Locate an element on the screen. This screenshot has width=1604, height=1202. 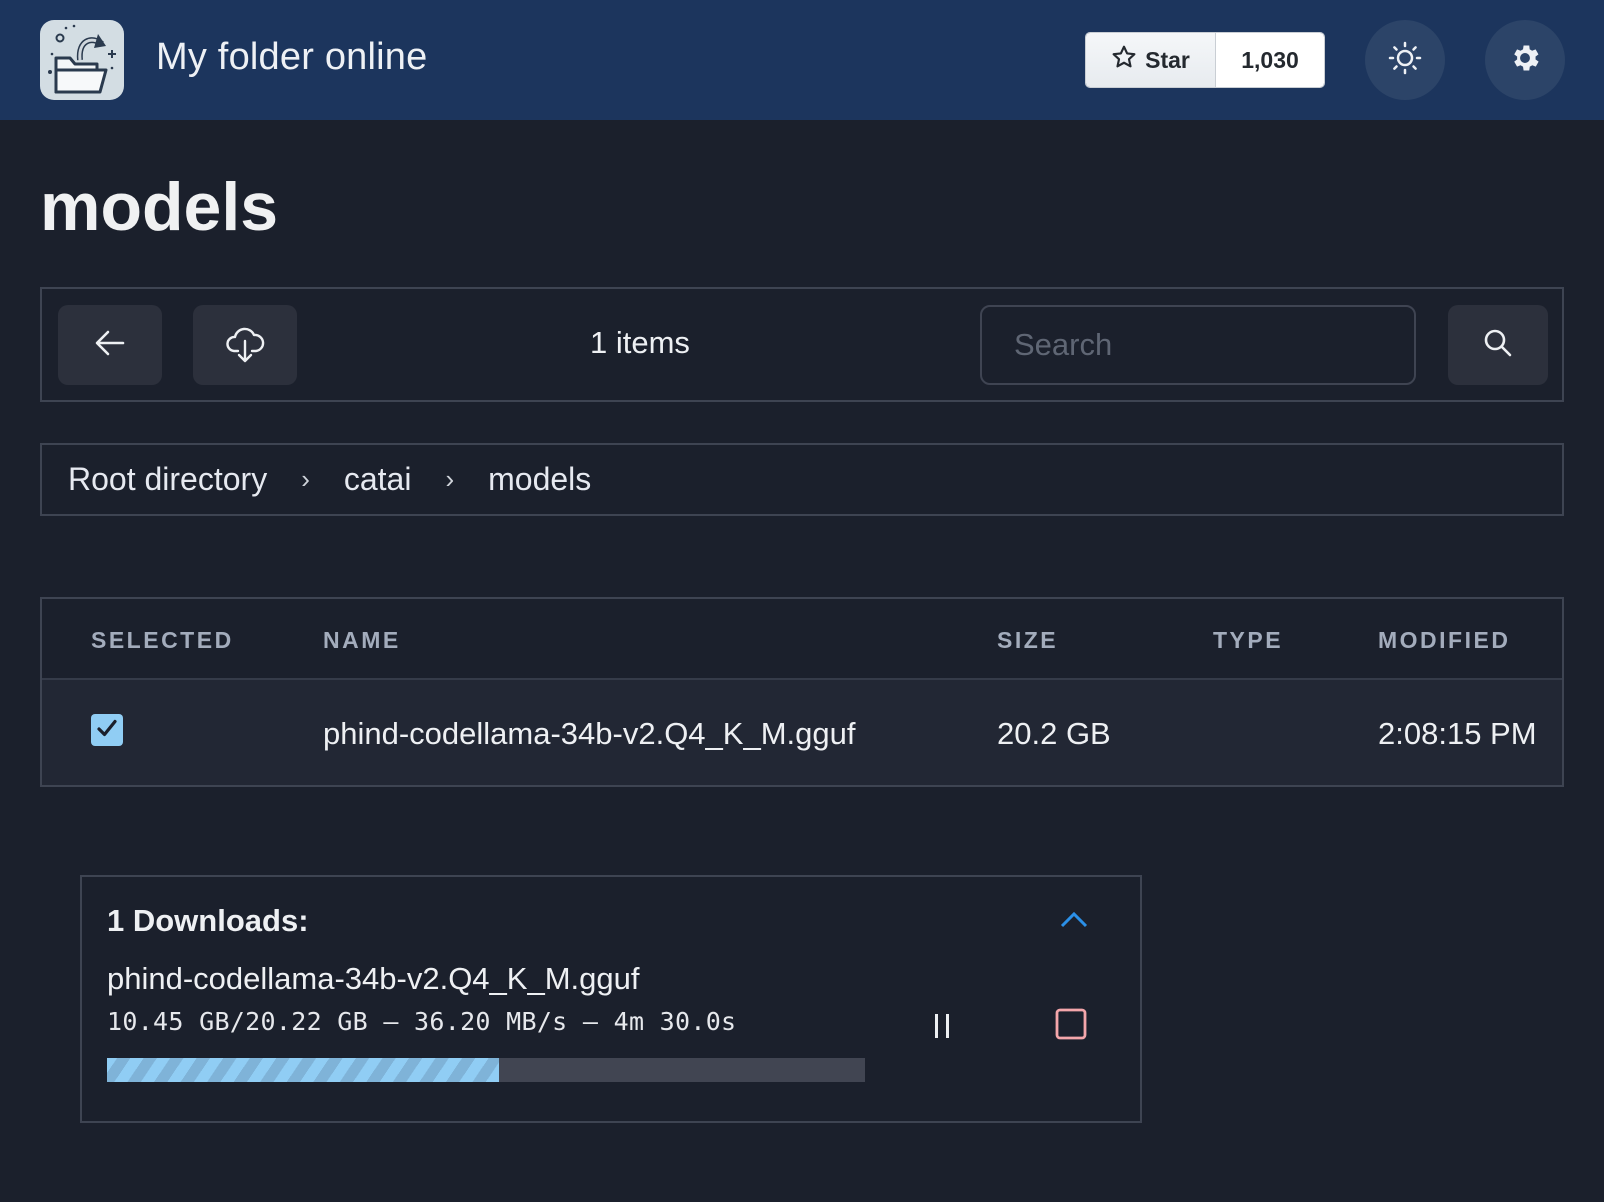
chevron-up-icon is located at coordinates (1074, 922).